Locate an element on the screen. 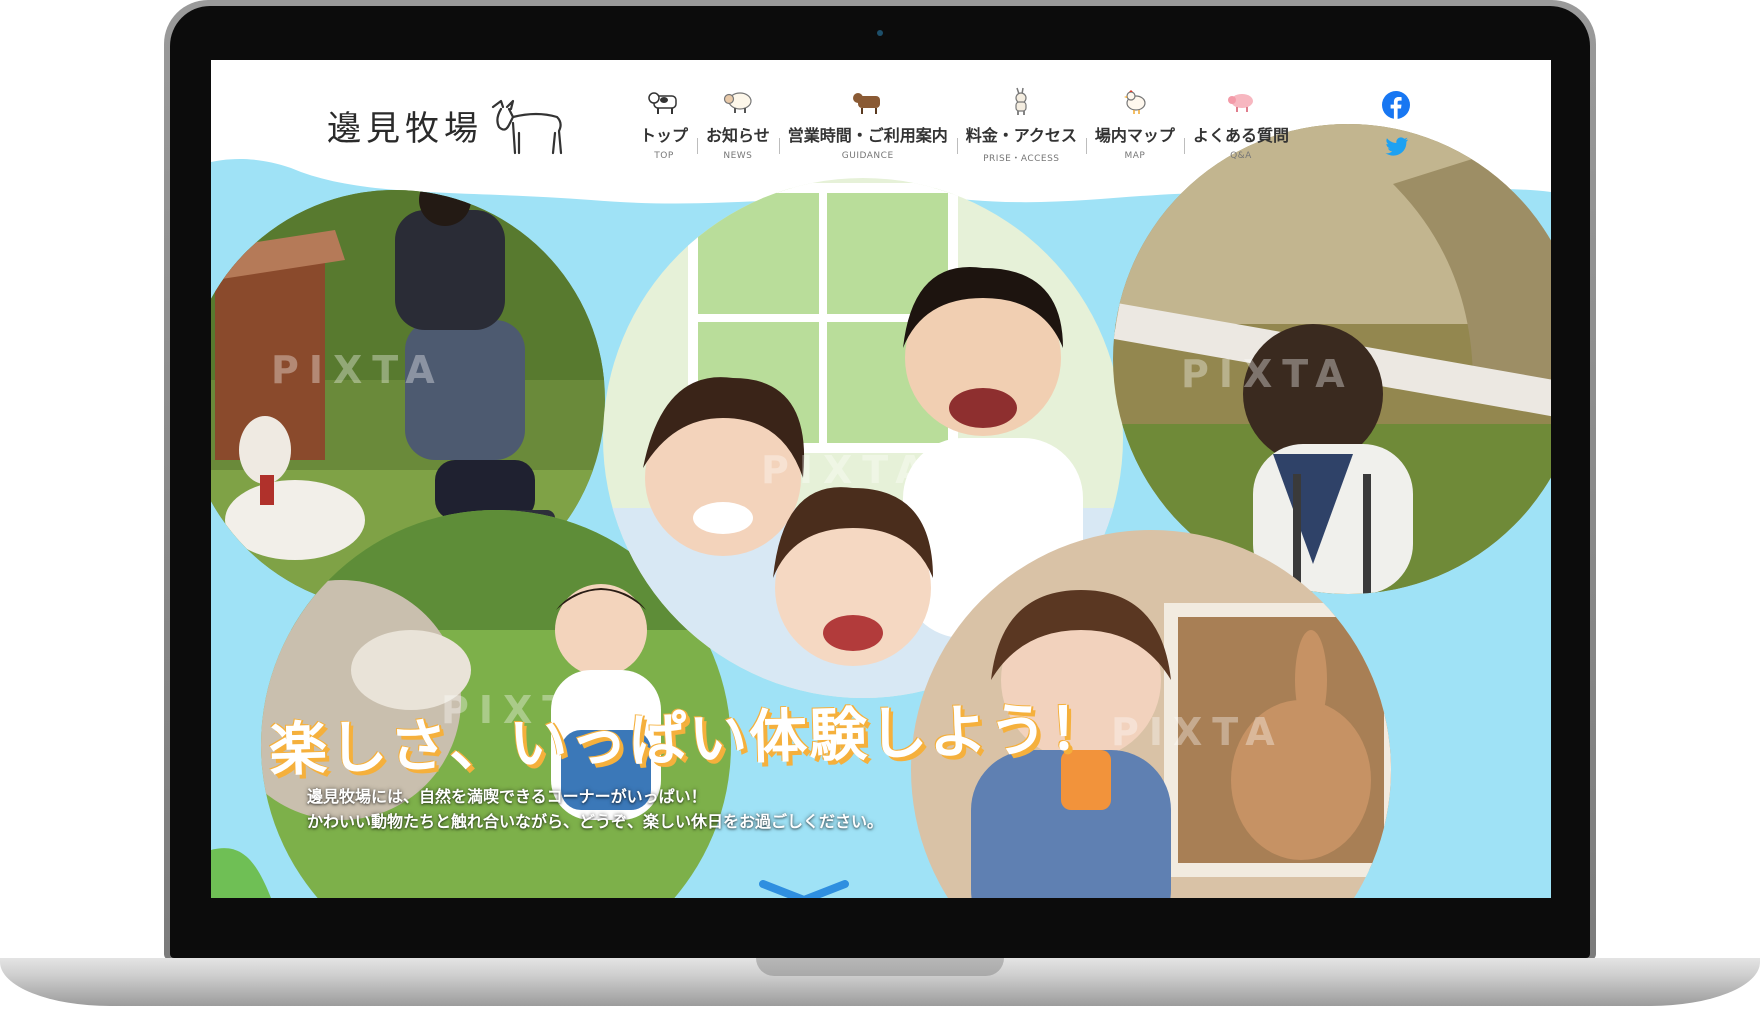 The width and height of the screenshot is (1760, 1016). facebook-icon is located at coordinates (1396, 105).